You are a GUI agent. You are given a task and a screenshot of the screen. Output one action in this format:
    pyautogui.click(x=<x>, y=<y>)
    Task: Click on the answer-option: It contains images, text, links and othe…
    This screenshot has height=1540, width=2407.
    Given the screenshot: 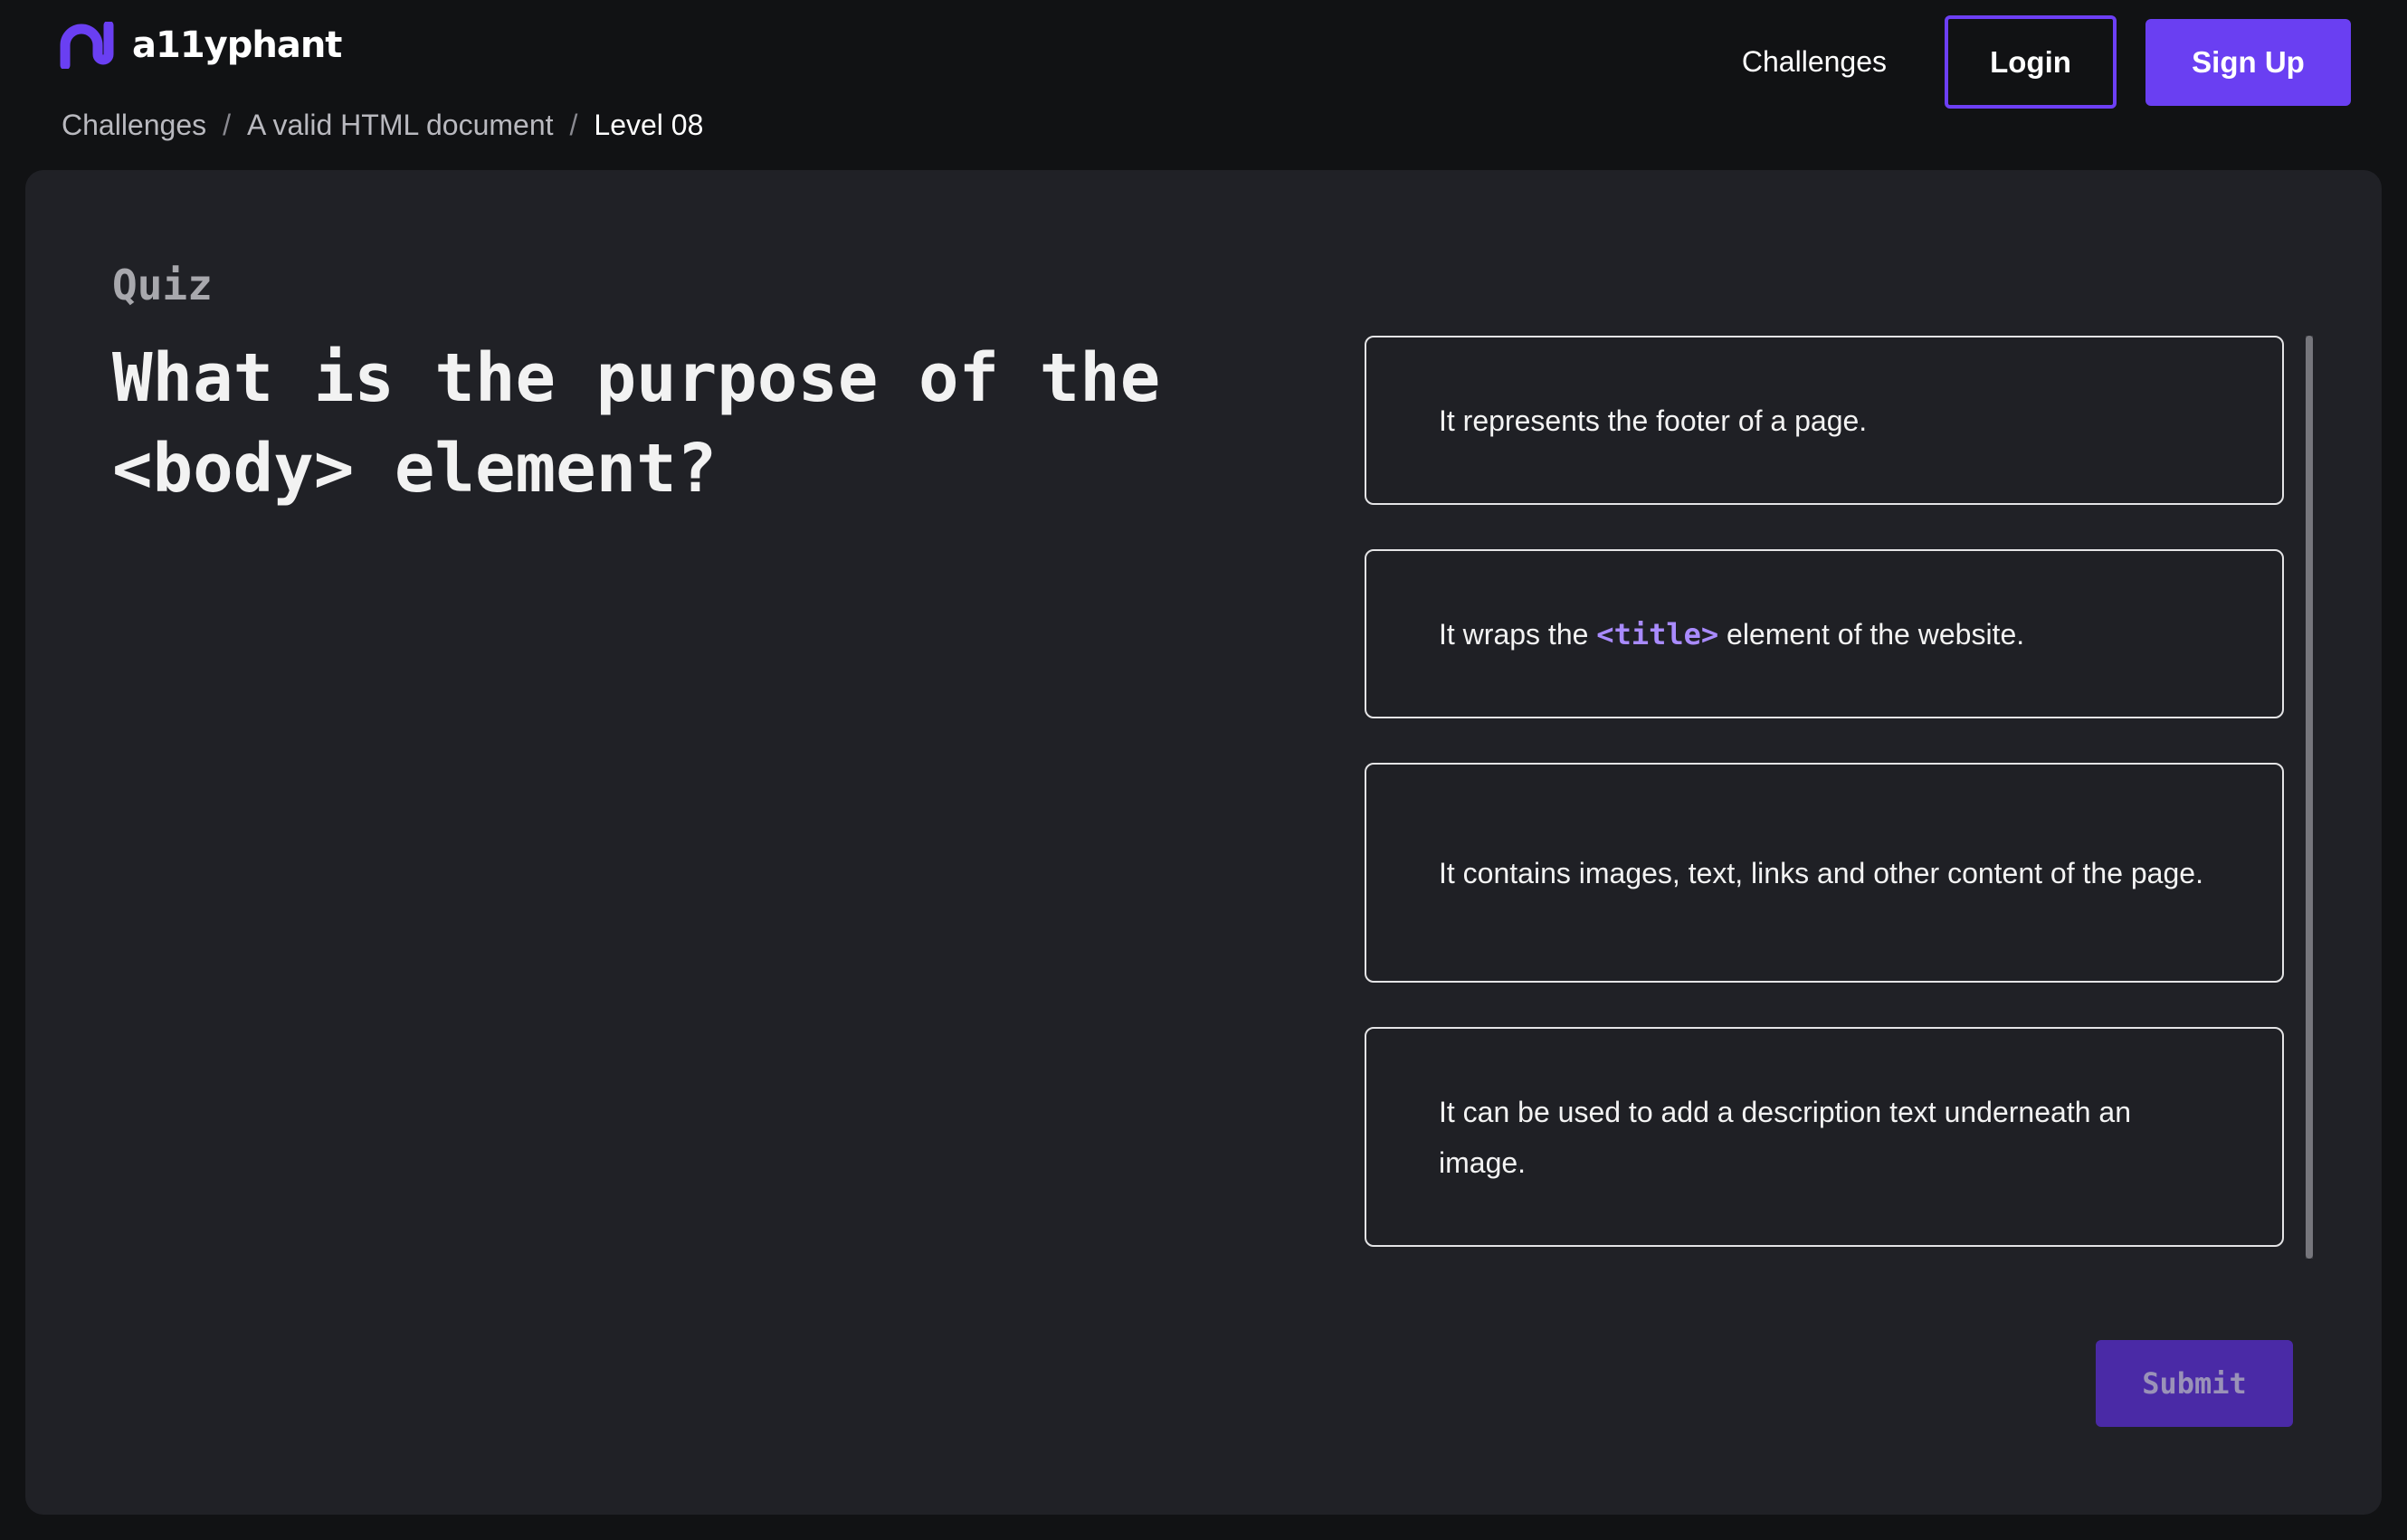 What is the action you would take?
    pyautogui.click(x=1824, y=873)
    